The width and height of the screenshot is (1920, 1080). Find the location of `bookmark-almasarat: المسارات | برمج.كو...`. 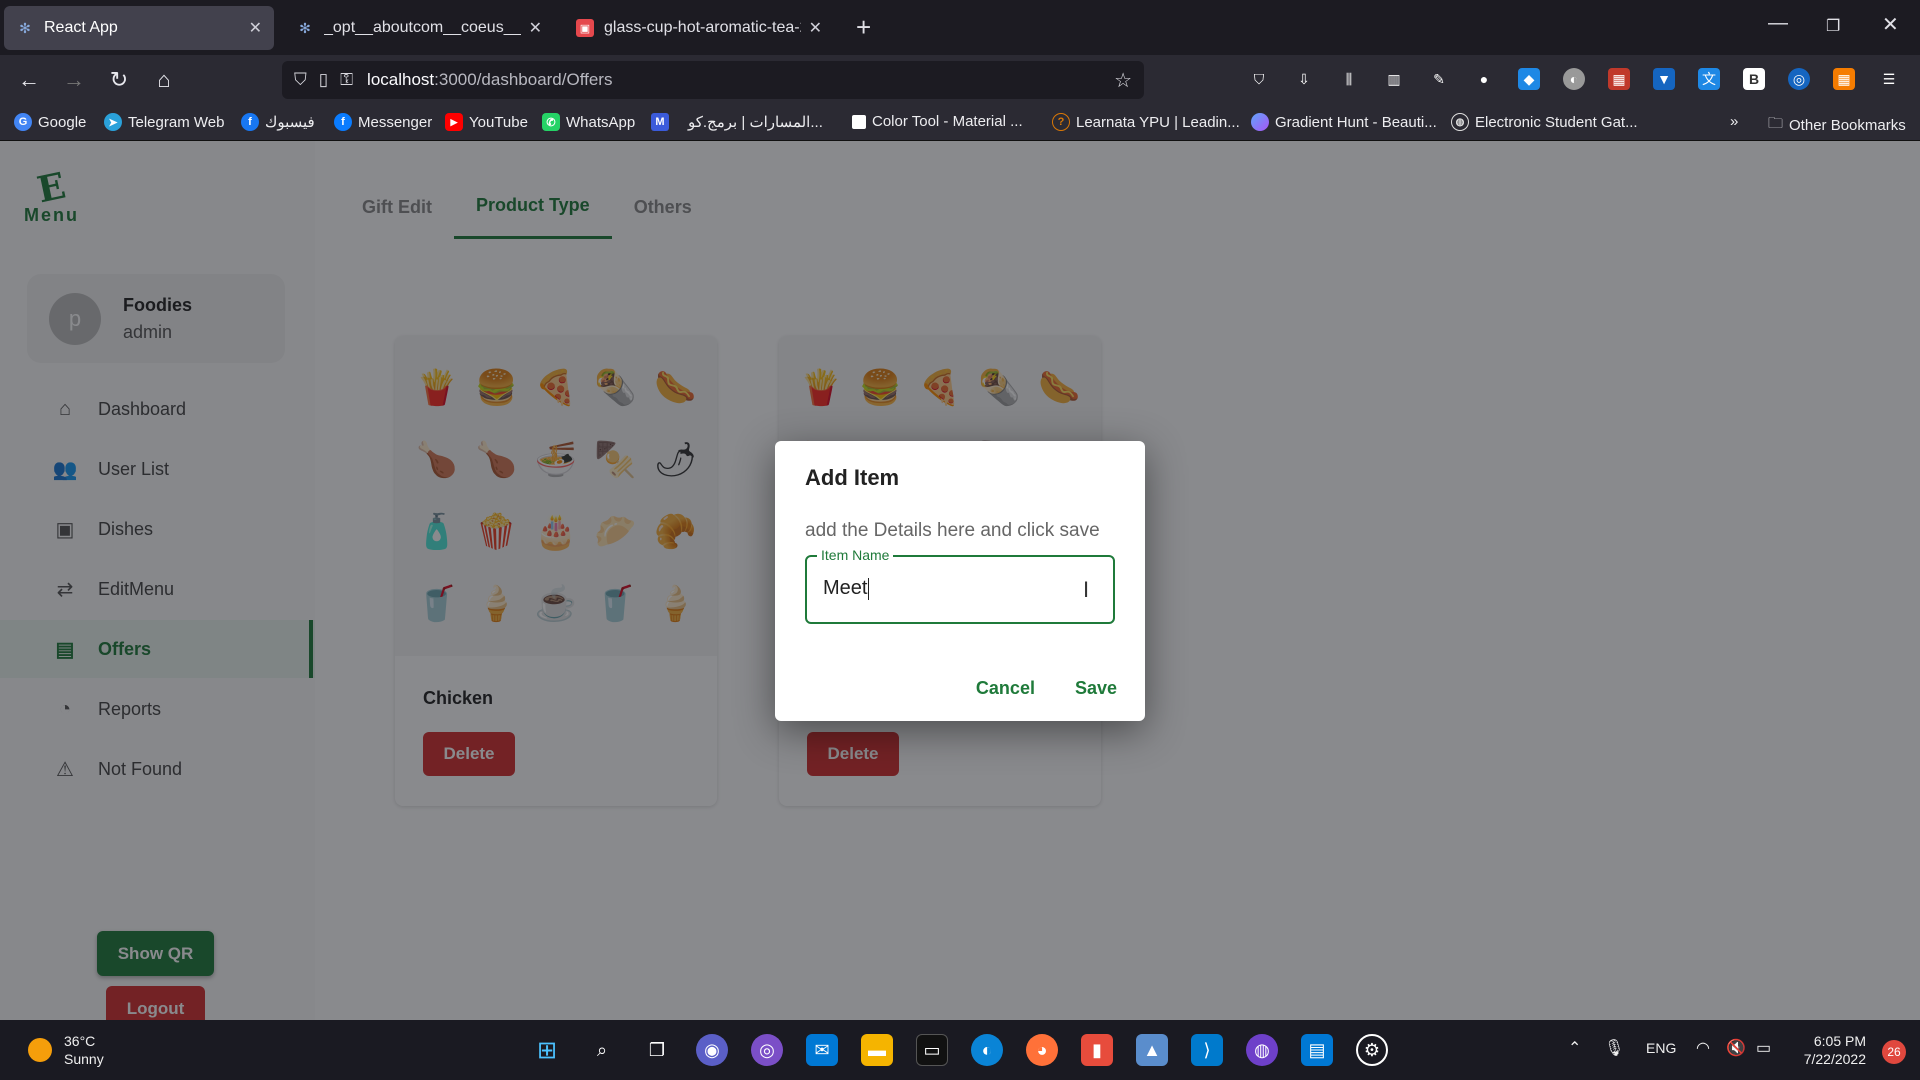

bookmark-almasarat: المسارات | برمج.كو... is located at coordinates (755, 122).